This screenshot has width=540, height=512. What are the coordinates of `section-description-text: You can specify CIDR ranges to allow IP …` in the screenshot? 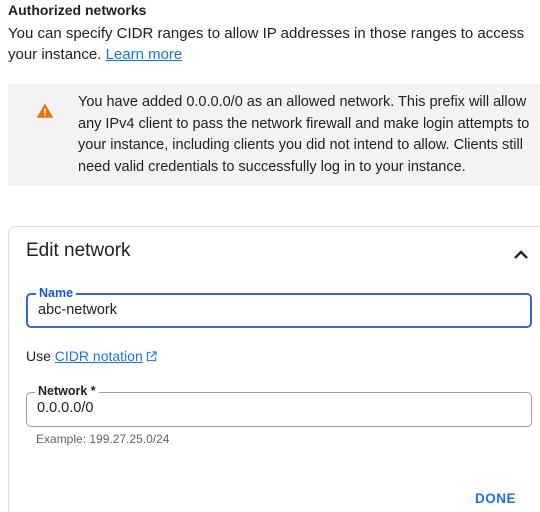 It's located at (266, 44).